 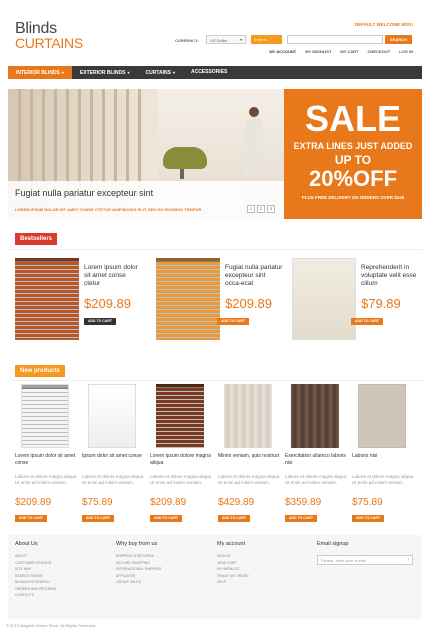 I want to click on product-name: Lorem ipsum dolor sit amet conse ctetur, so click(x=113, y=276).